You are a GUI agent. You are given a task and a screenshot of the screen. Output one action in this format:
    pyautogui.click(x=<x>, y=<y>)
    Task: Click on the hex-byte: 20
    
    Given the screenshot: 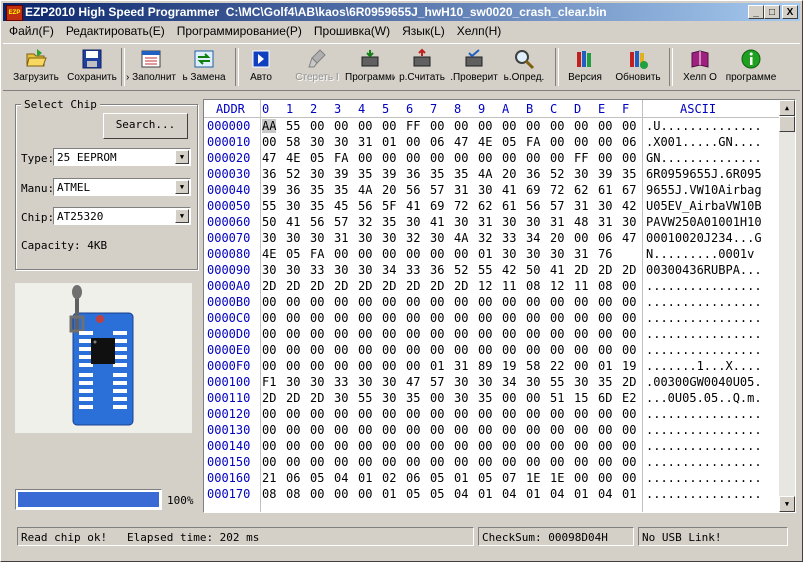 What is the action you would take?
    pyautogui.click(x=557, y=238)
    